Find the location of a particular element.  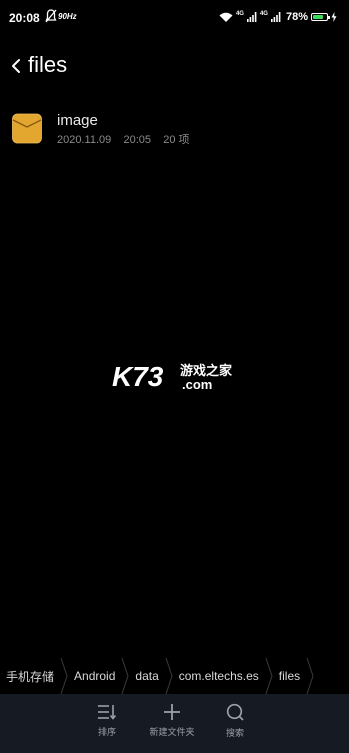

breadcrumb-item: data is located at coordinates (151, 676).